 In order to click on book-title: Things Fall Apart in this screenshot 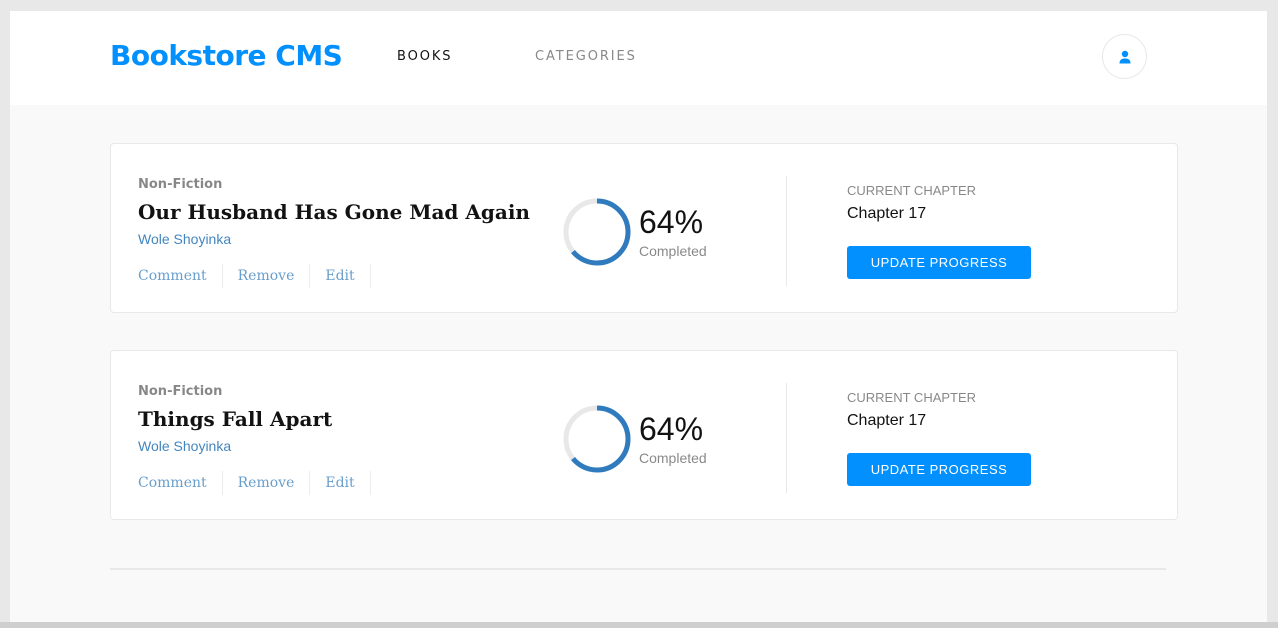, I will do `click(235, 419)`.